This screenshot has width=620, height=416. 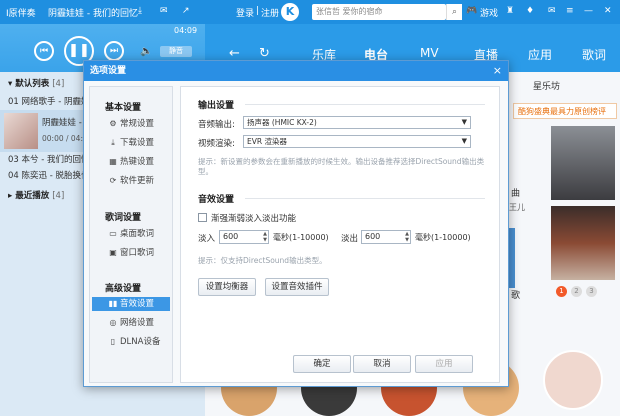 I want to click on page-dot-2: 2, so click(x=576, y=291).